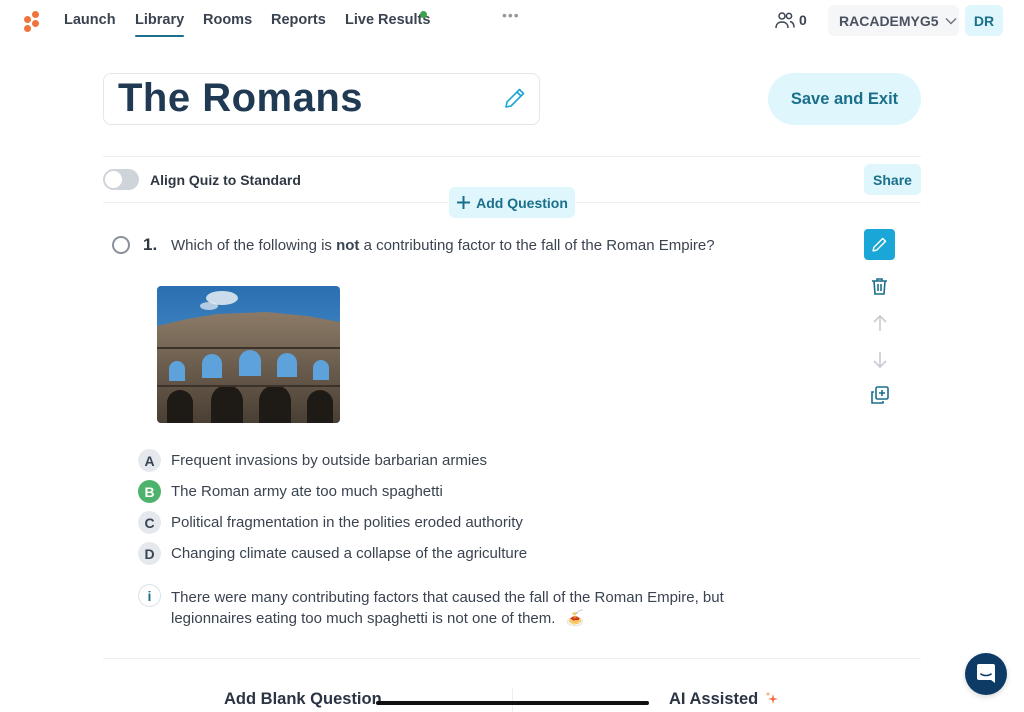 This screenshot has width=1024, height=712. Describe the element at coordinates (241, 98) in the screenshot. I see `quiz-title: The Romans` at that location.